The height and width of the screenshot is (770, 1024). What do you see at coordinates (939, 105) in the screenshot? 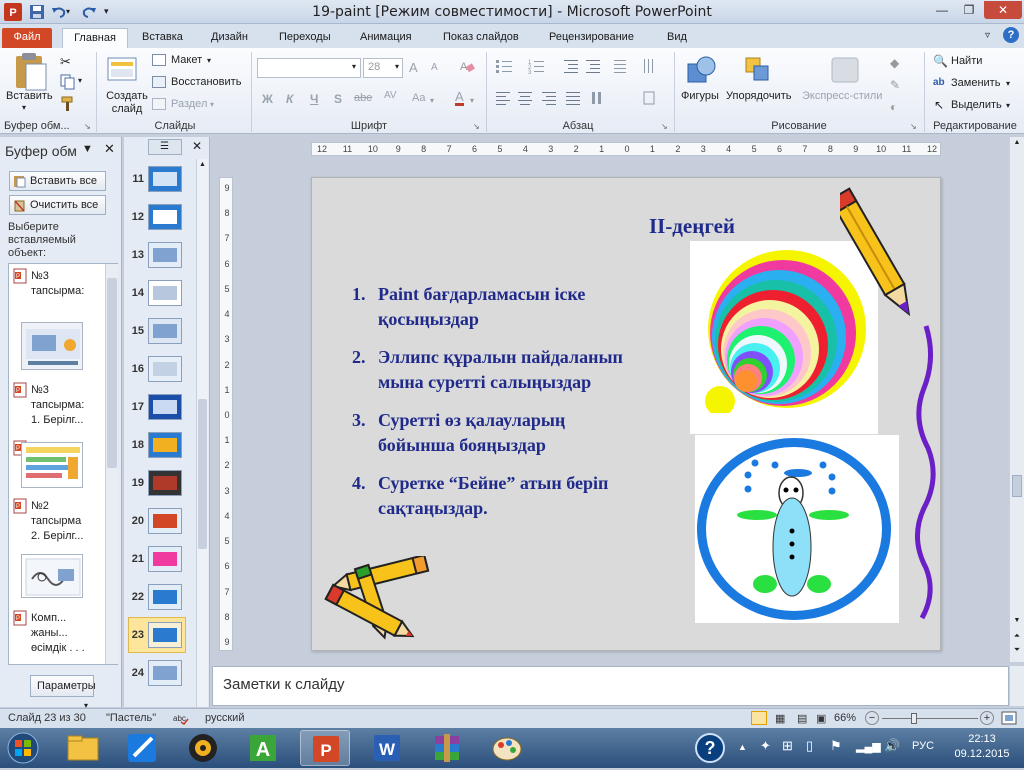
I see `select-icon: ↖` at bounding box center [939, 105].